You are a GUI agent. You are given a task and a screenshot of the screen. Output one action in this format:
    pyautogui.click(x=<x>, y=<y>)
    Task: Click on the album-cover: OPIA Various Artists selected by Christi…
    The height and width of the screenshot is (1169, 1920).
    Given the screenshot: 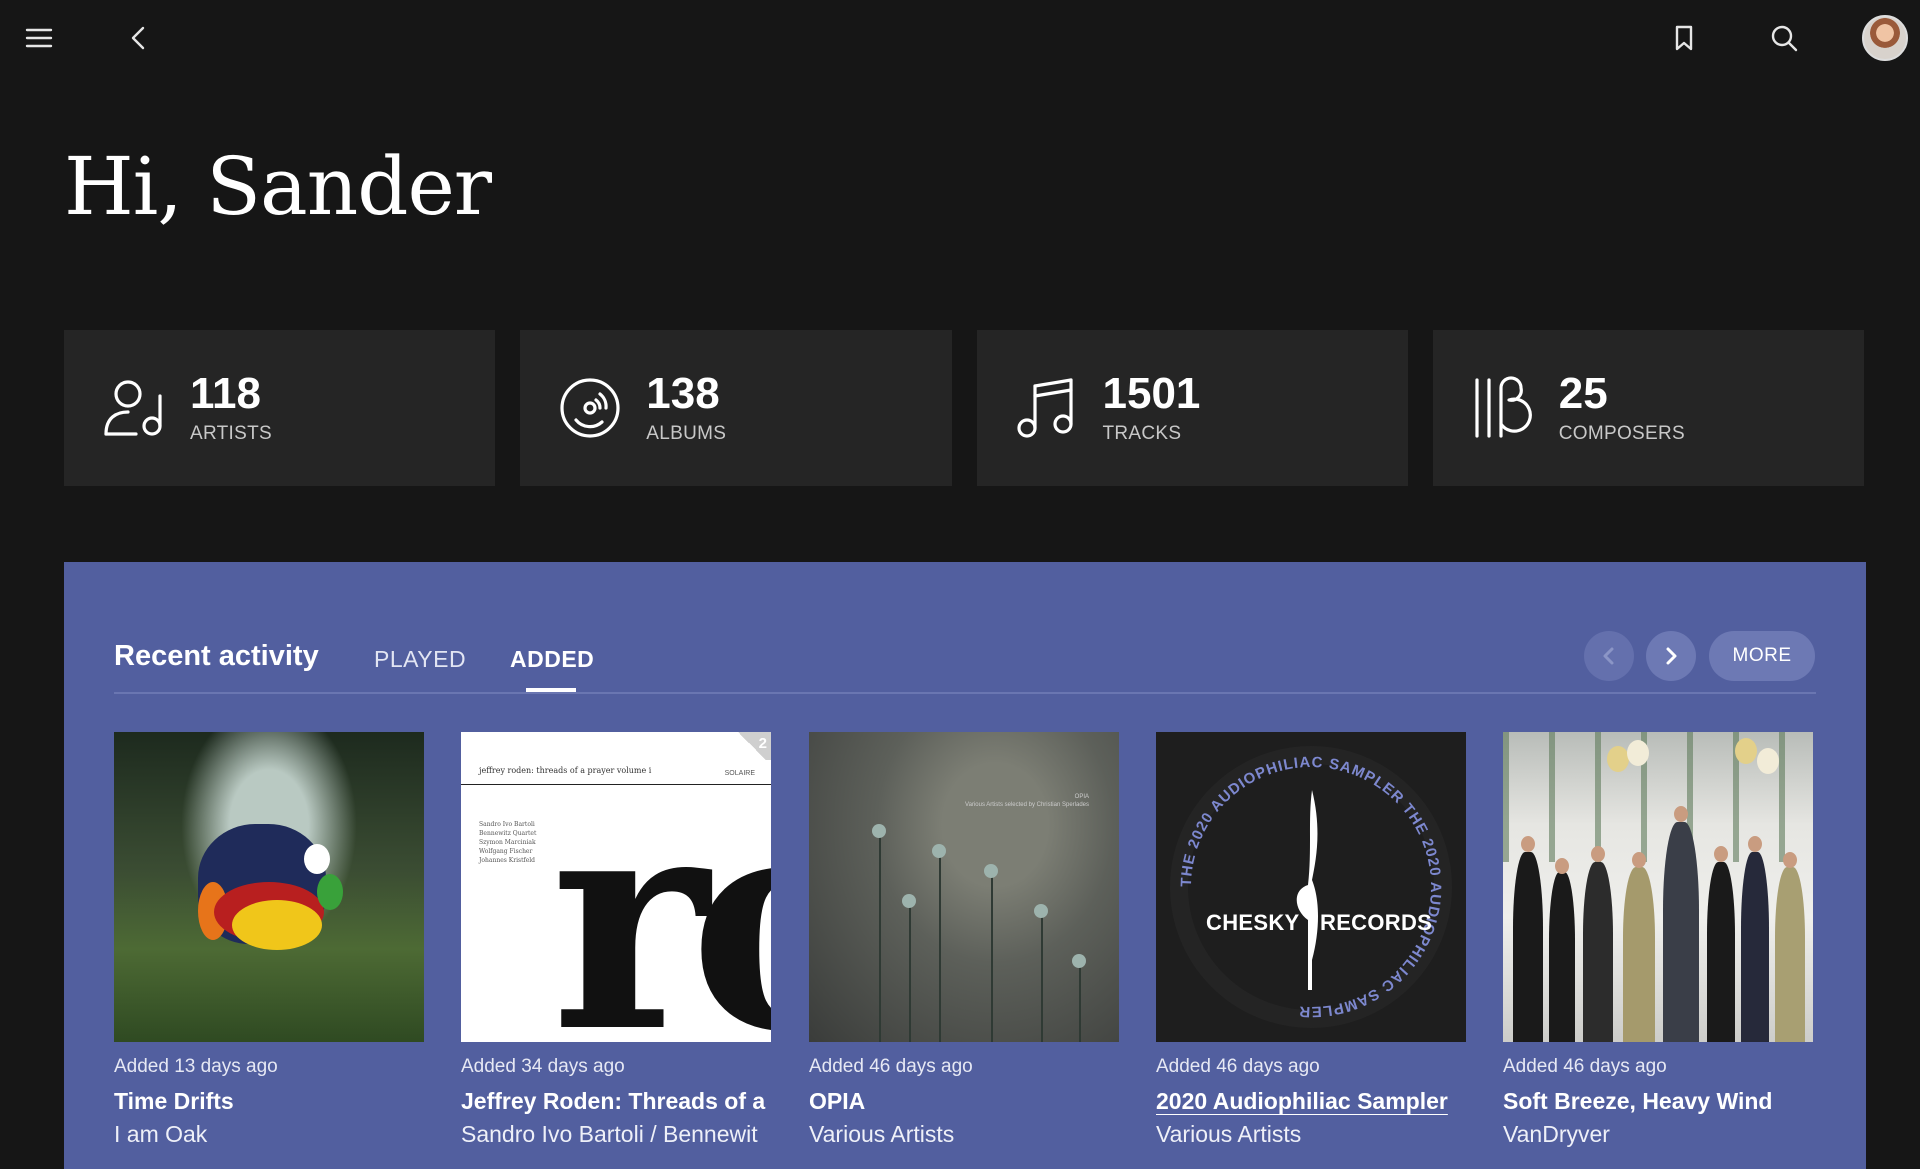 What is the action you would take?
    pyautogui.click(x=964, y=887)
    